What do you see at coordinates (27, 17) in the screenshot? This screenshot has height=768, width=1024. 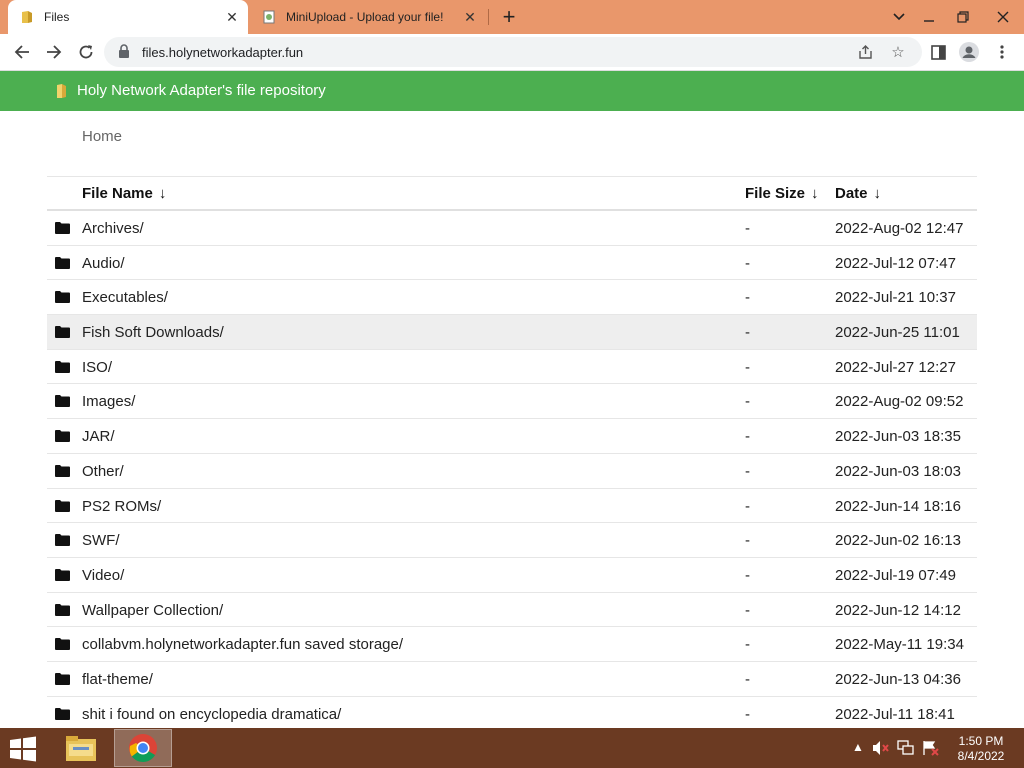 I see `folder-favicon-icon` at bounding box center [27, 17].